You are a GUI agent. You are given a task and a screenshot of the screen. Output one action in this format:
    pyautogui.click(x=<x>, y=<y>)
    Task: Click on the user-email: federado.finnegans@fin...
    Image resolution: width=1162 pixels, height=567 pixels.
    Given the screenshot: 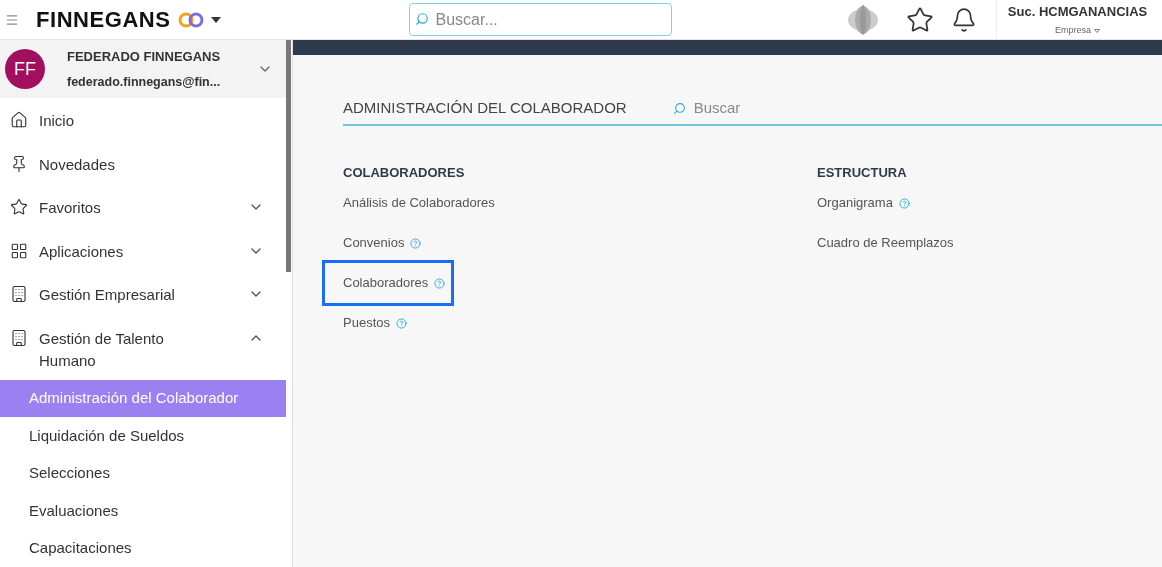 What is the action you would take?
    pyautogui.click(x=144, y=82)
    